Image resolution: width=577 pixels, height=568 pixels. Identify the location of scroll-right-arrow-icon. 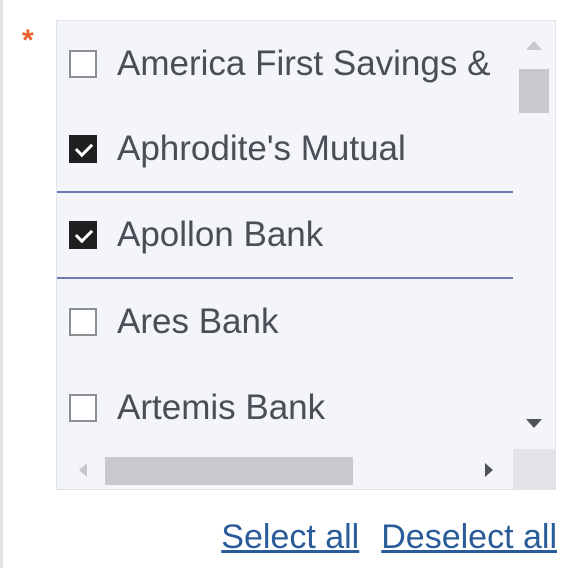
(489, 470).